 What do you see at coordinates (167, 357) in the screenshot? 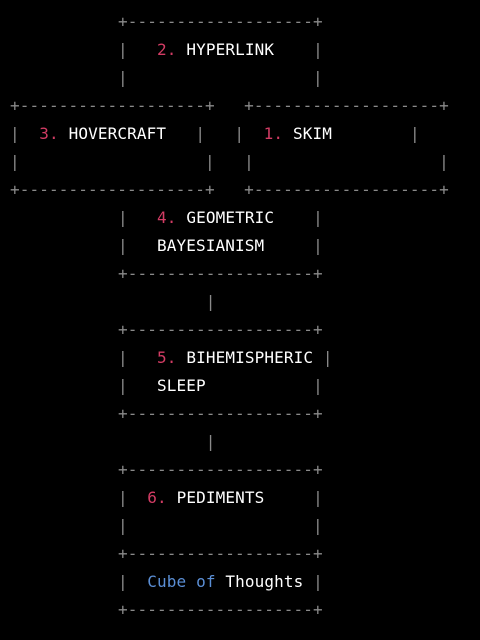
I see `bihemispheric-number: 5.` at bounding box center [167, 357].